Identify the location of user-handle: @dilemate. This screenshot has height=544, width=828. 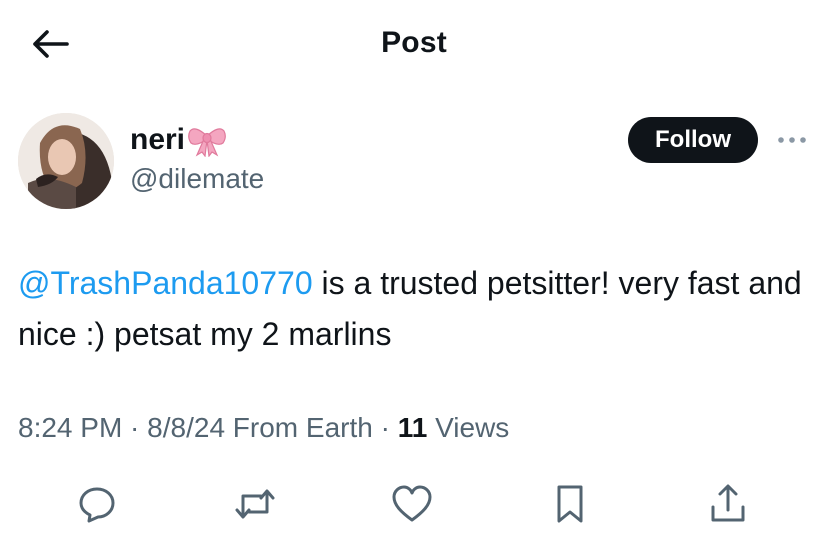
(197, 179).